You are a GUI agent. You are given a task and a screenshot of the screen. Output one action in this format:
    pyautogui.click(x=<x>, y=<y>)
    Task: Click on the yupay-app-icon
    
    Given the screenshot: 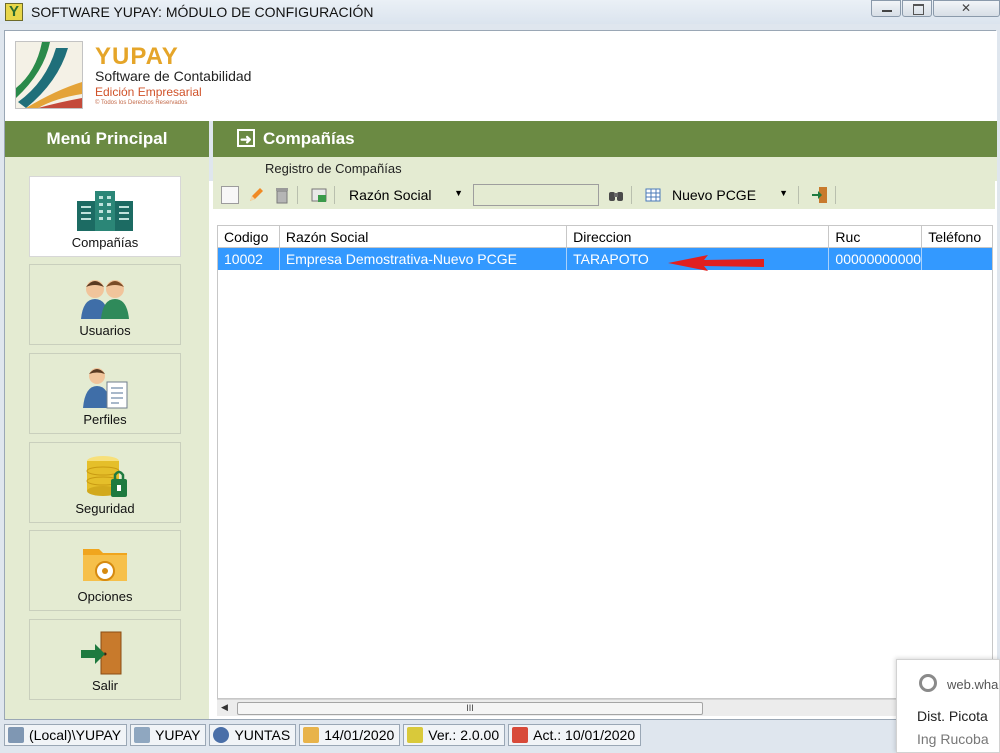 What is the action you would take?
    pyautogui.click(x=14, y=12)
    